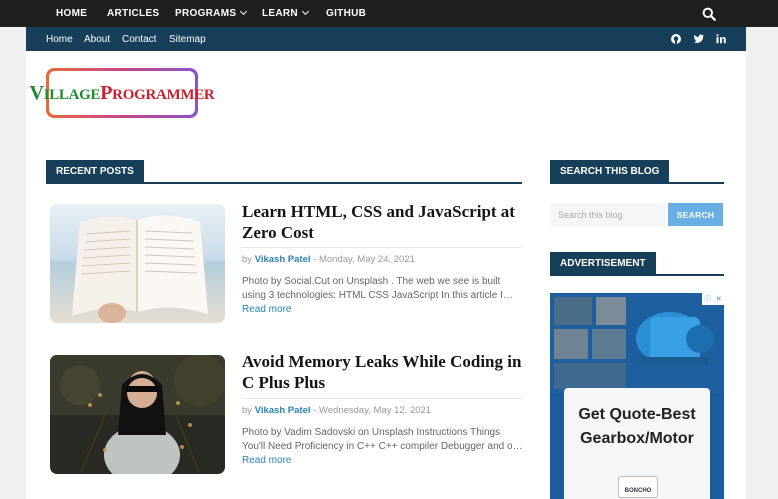 The image size is (778, 499). I want to click on logo-text-rogrammer: ROGRAMMER, so click(163, 94).